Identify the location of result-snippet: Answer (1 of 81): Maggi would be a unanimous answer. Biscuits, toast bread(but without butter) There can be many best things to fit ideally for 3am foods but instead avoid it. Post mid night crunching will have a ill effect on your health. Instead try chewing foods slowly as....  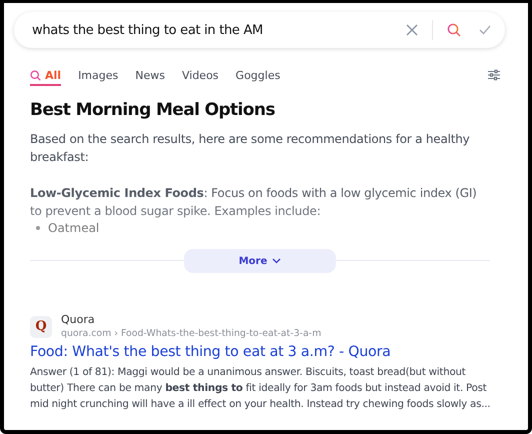
(261, 389).